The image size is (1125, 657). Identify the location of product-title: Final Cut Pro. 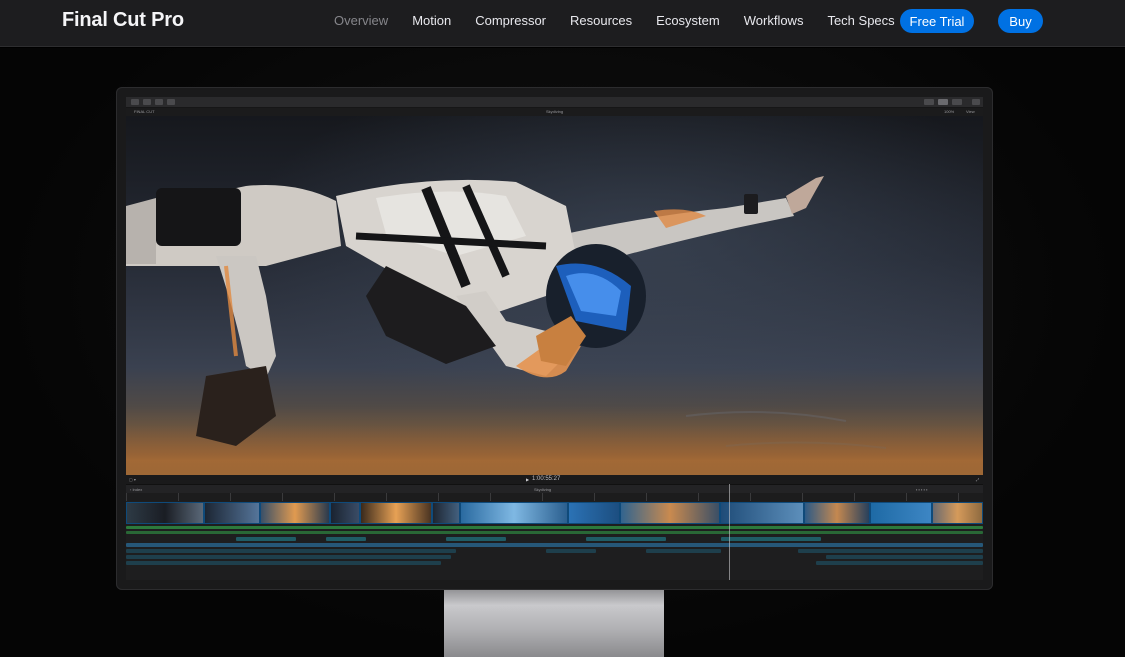
(123, 20).